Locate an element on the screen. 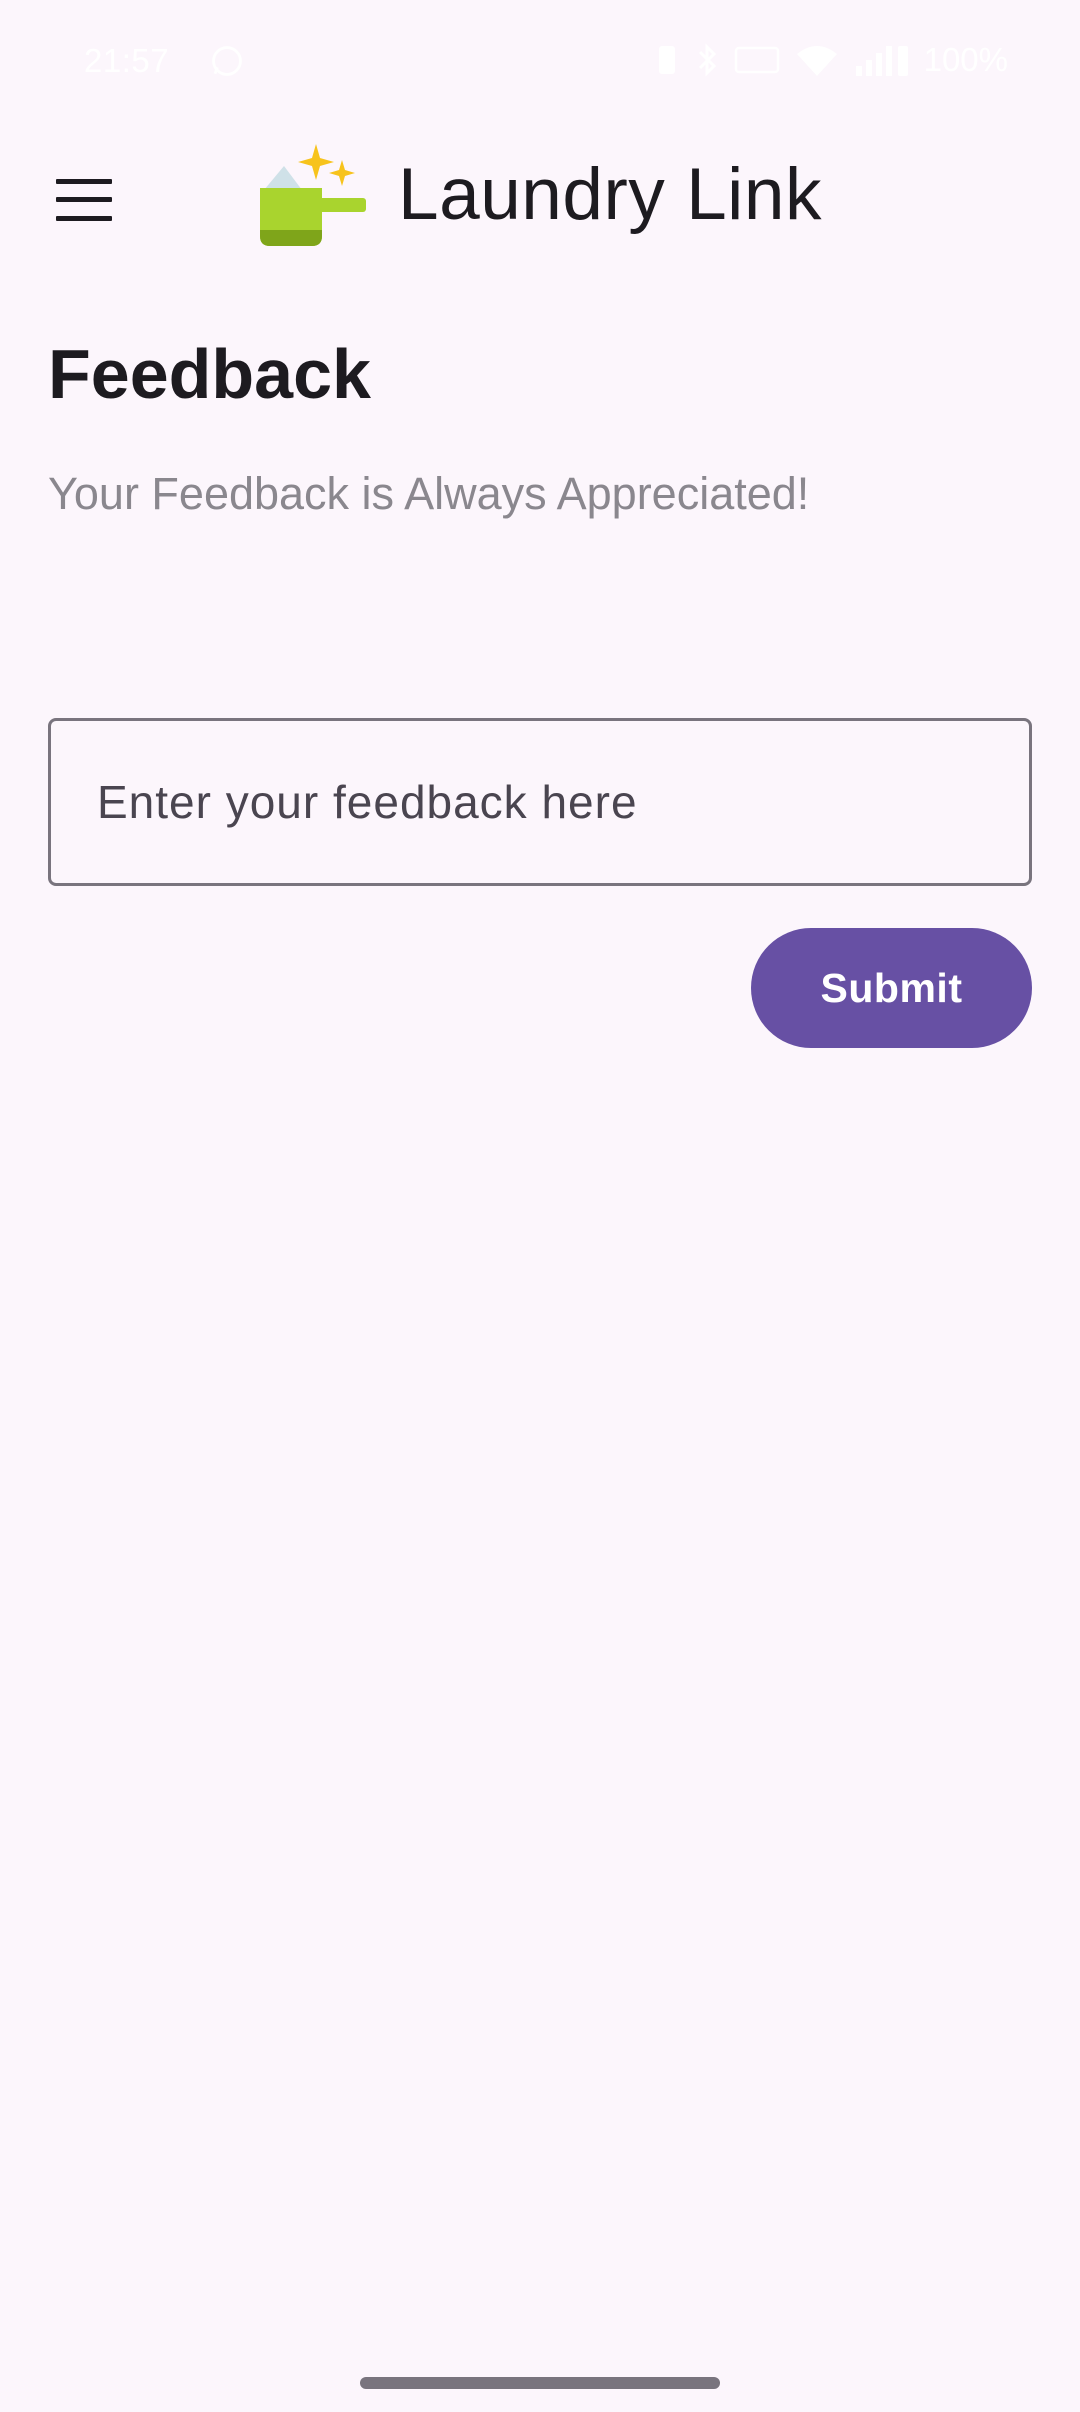 This screenshot has height=2412, width=1080. submit-button: Submit is located at coordinates (891, 988).